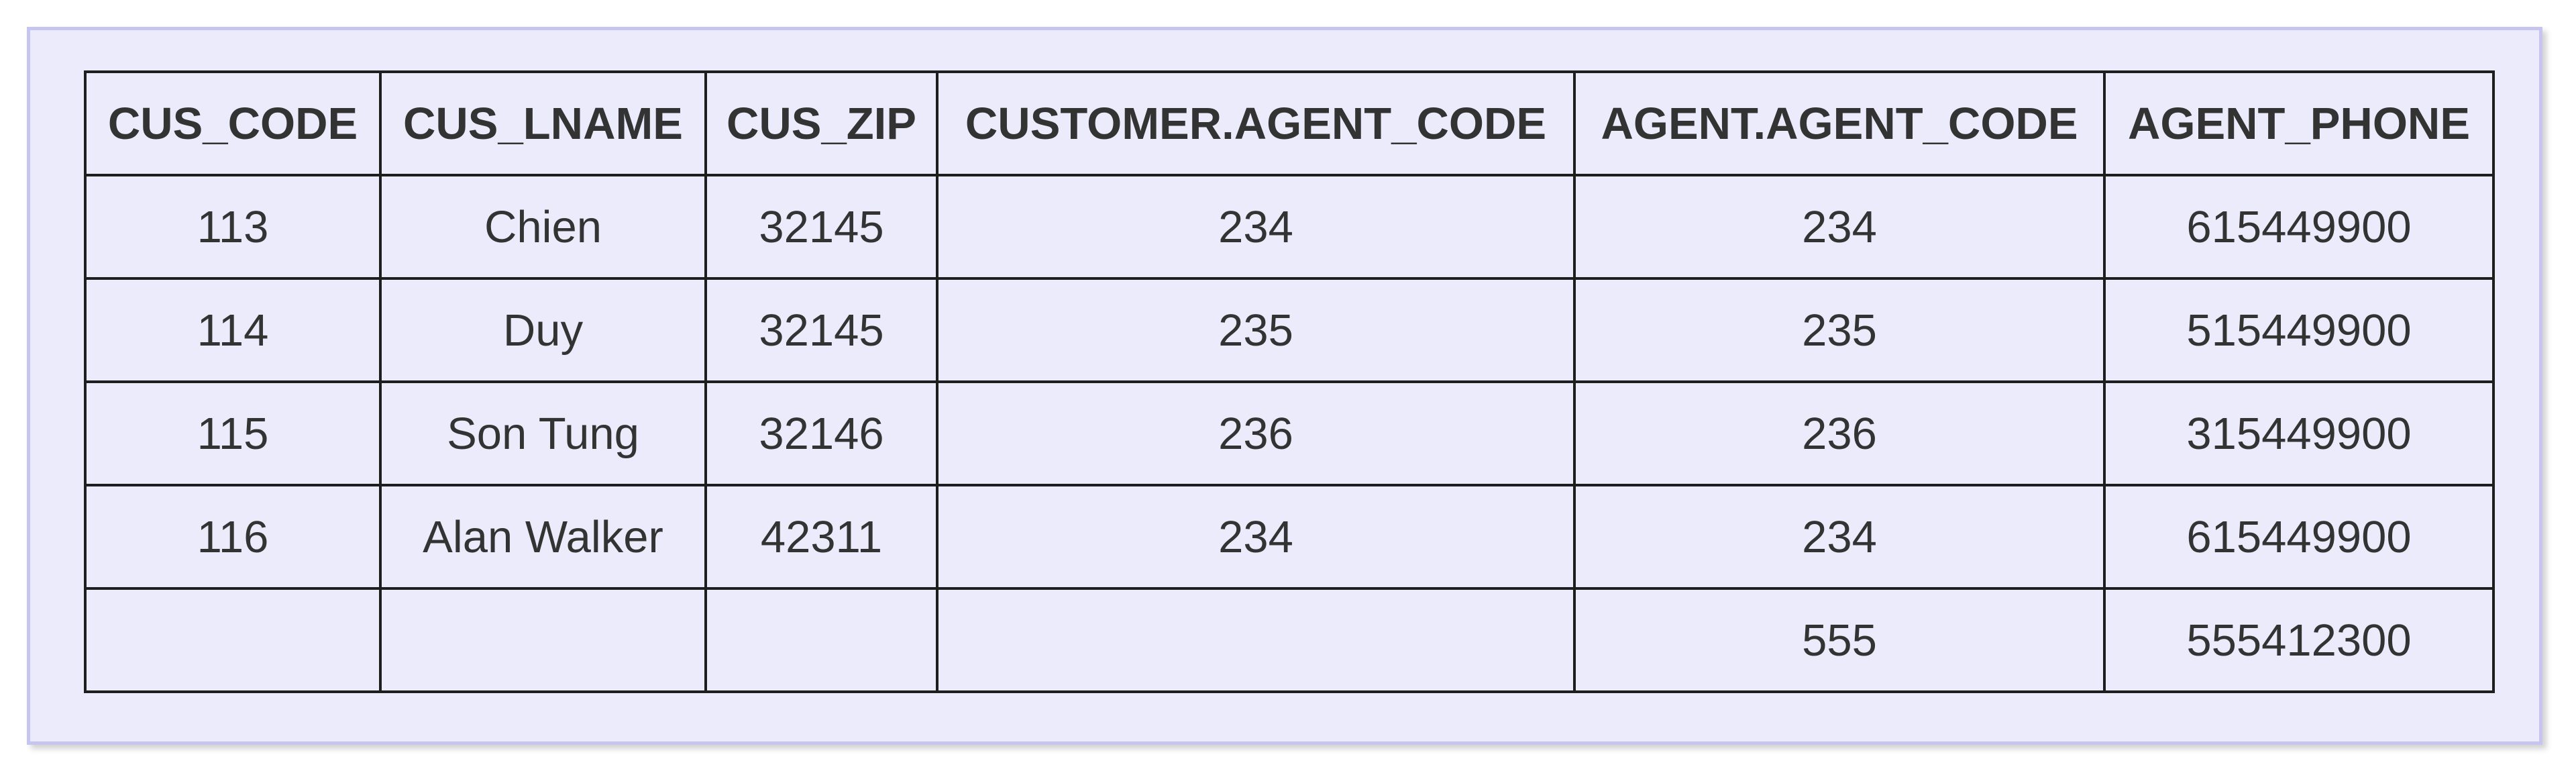 The image size is (2576, 775). Describe the element at coordinates (1839, 123) in the screenshot. I see `column-header-agent-agent-code: AGENT.AGENT_CODE` at that location.